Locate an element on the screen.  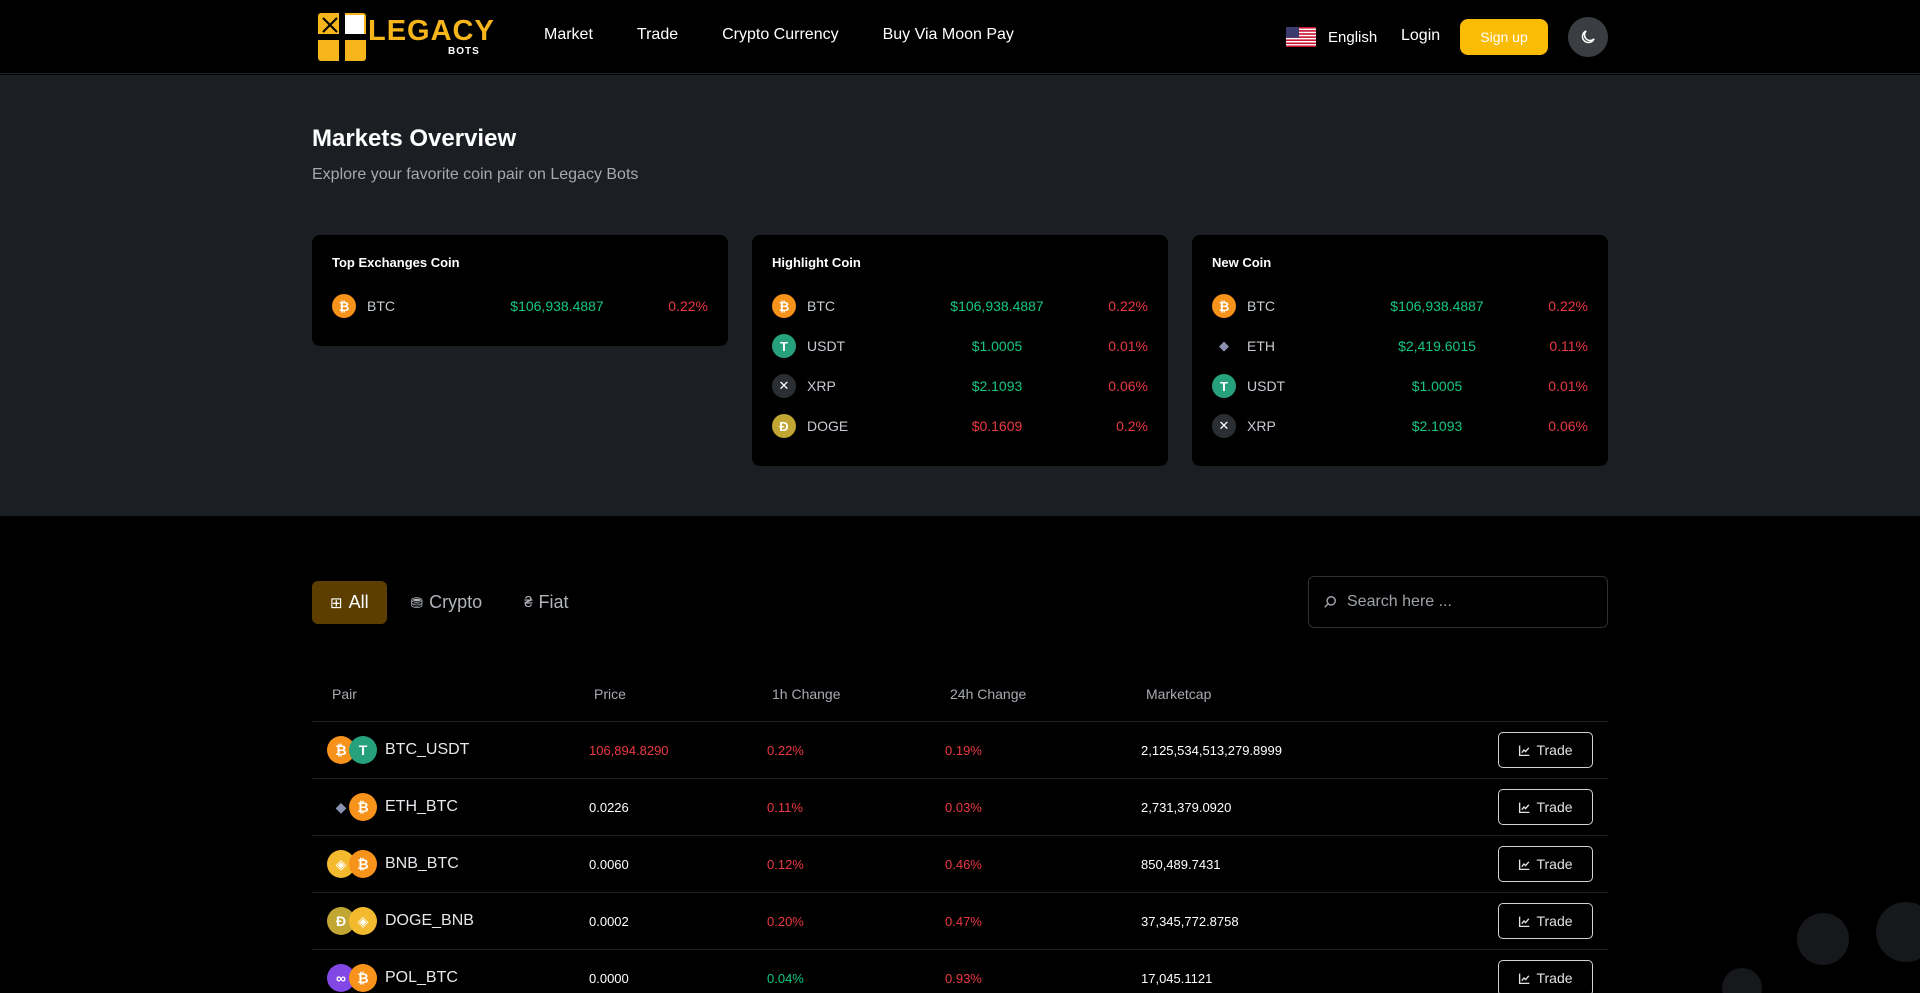
pair-name: ETH_BTC is located at coordinates (421, 806).